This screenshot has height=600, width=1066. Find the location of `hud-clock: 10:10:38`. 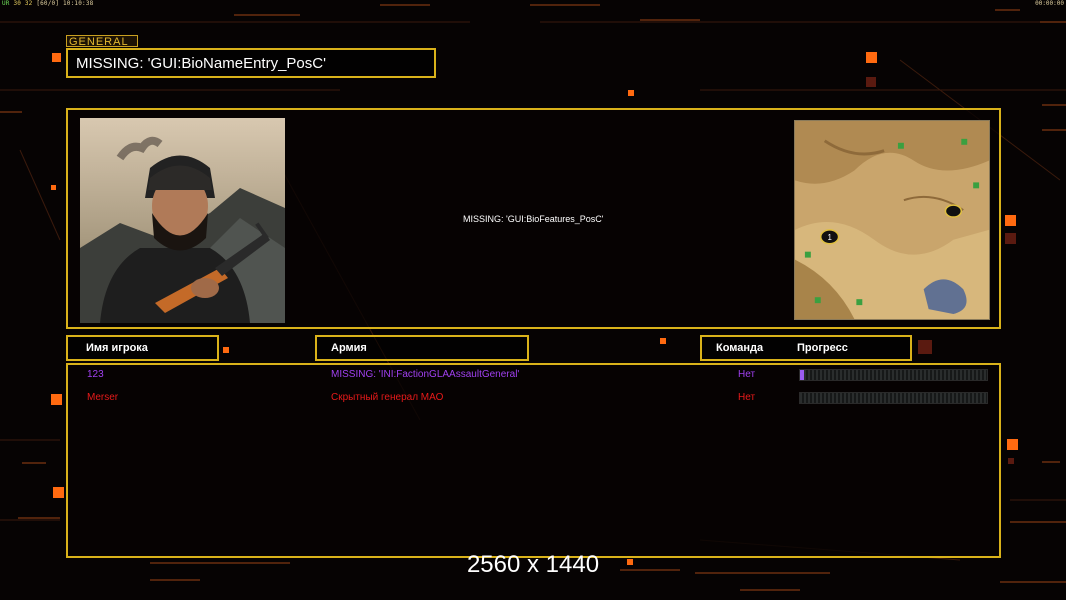

hud-clock: 10:10:38 is located at coordinates (78, 3).